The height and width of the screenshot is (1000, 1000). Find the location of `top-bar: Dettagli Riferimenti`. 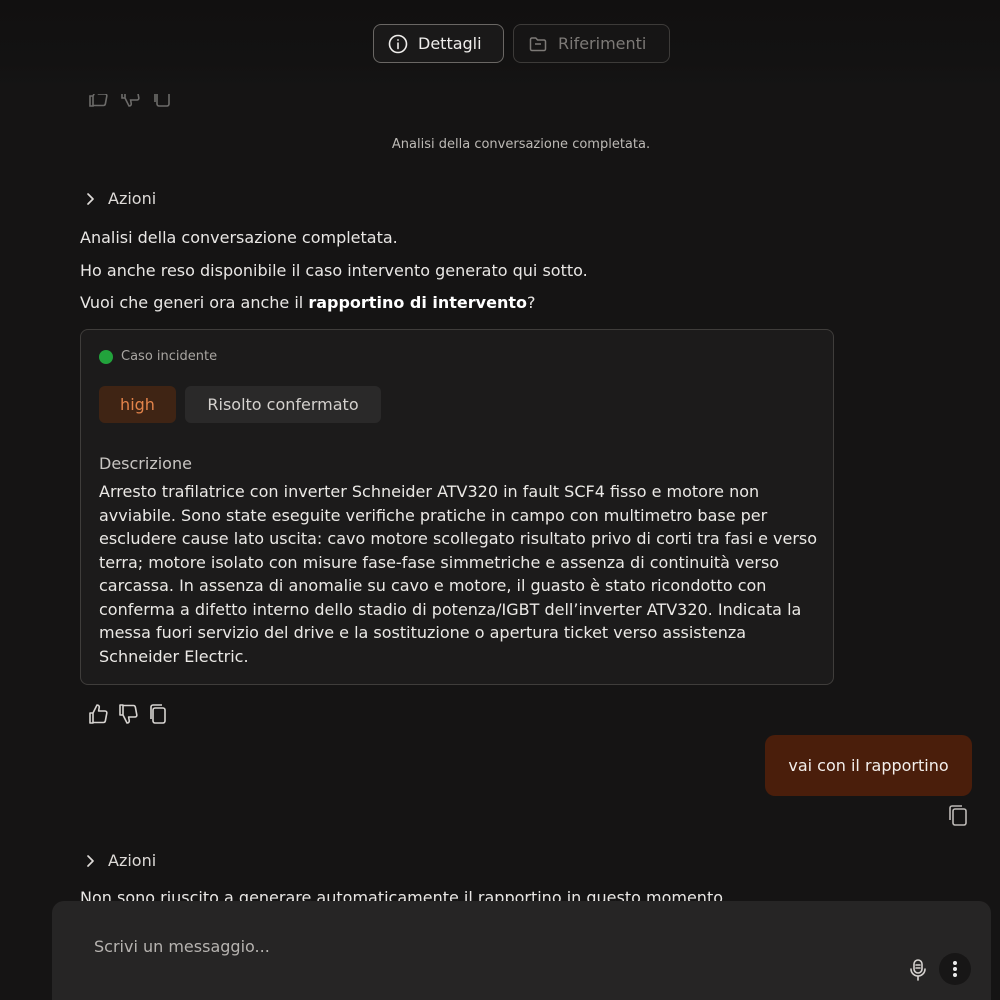

top-bar: Dettagli Riferimenti is located at coordinates (500, 44).